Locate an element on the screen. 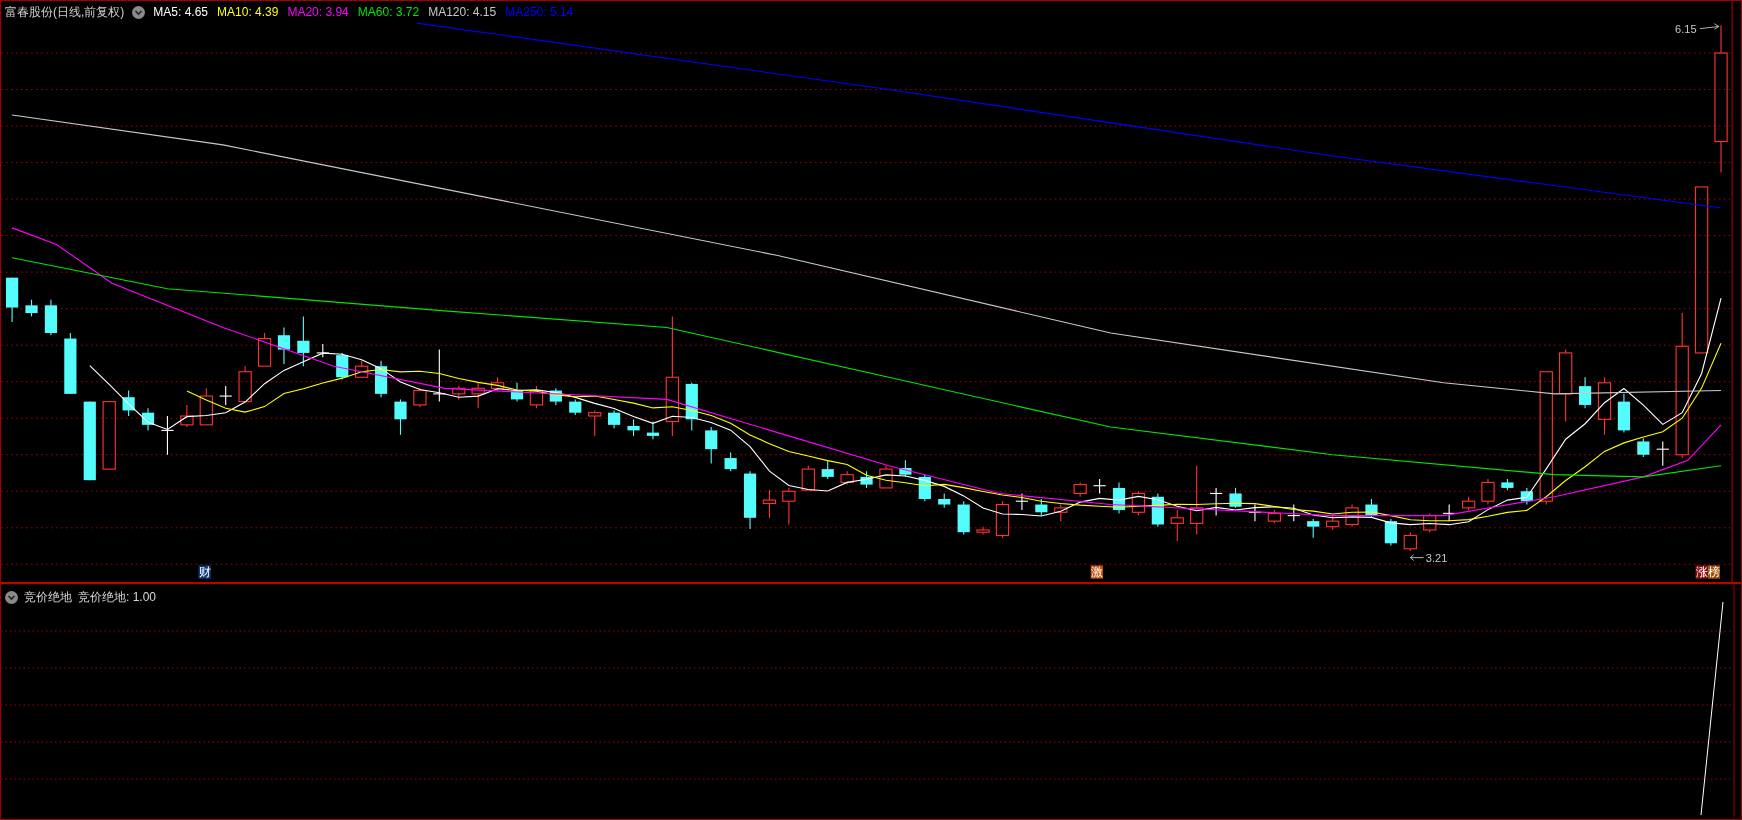  moving-average-value: MA250: 5.14 is located at coordinates (539, 12).